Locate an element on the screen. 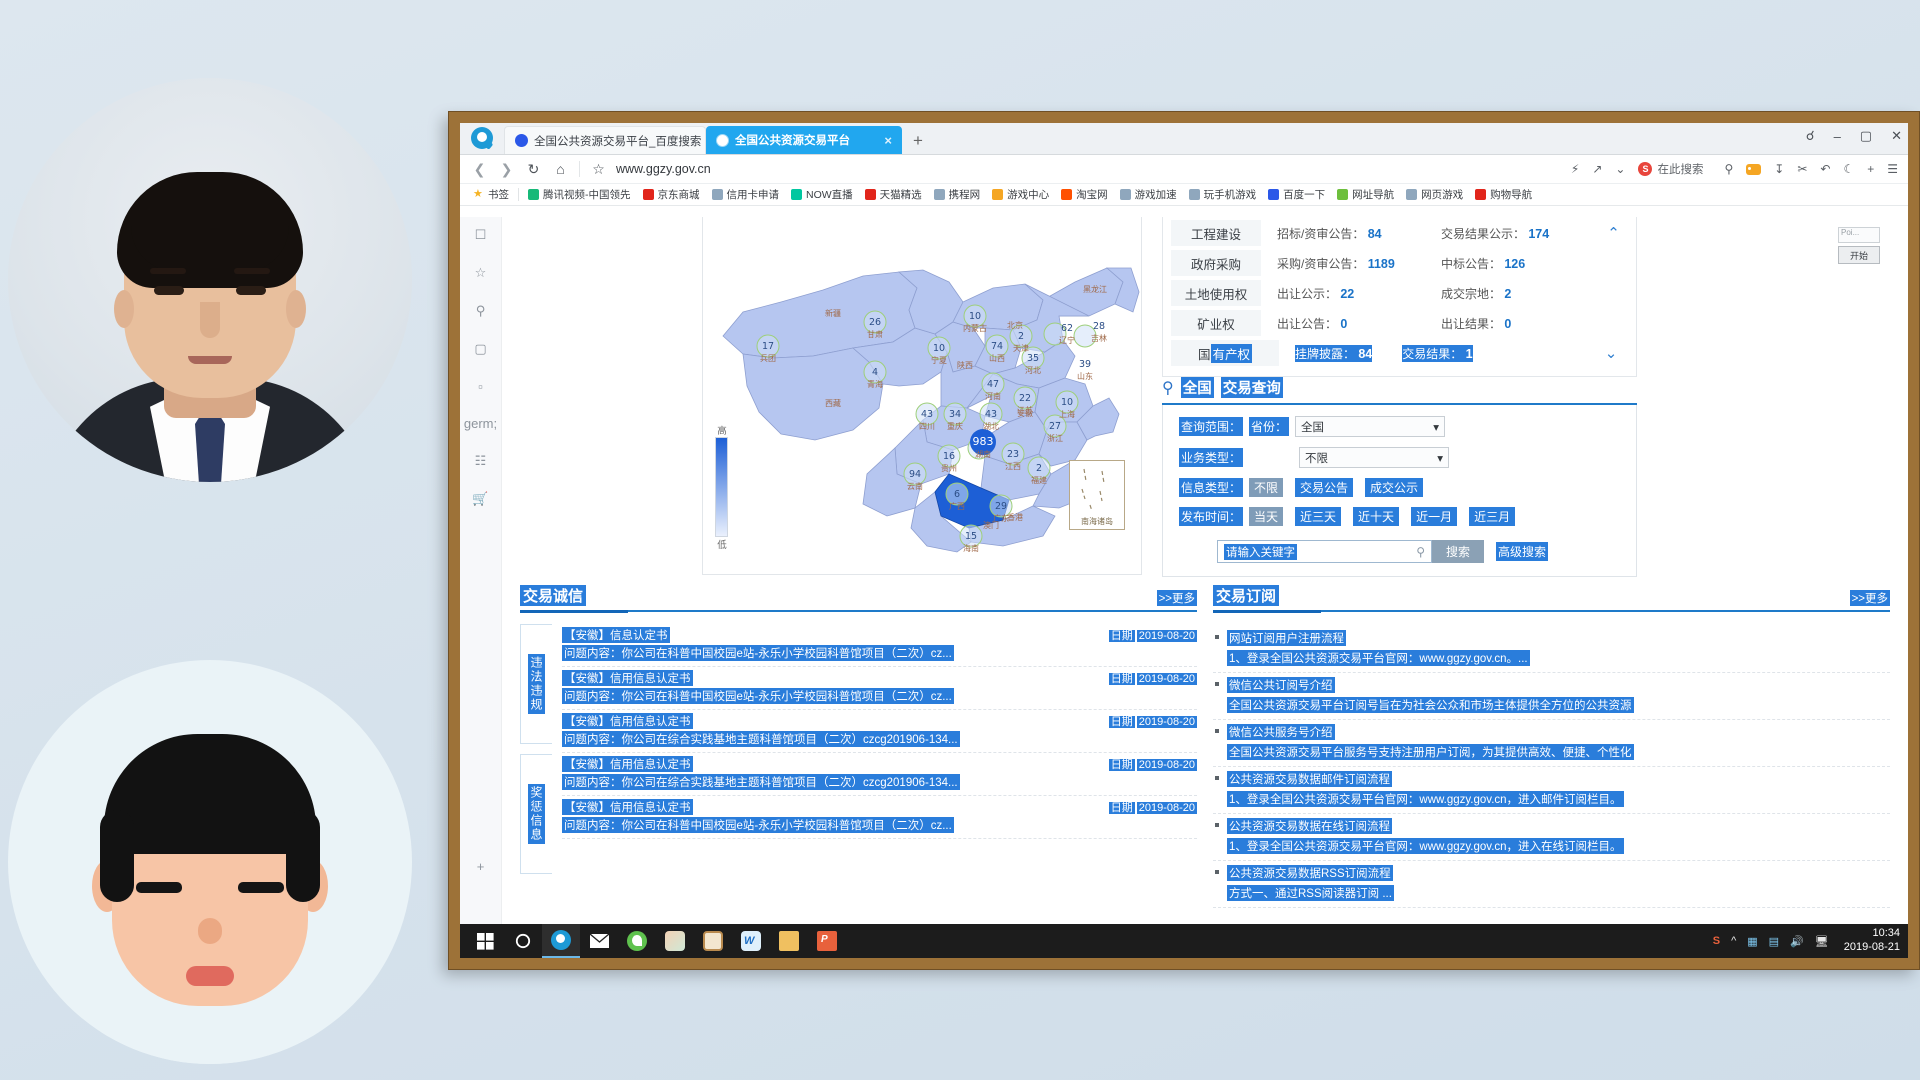  time-option-近三月: 近三月 is located at coordinates (1492, 516).